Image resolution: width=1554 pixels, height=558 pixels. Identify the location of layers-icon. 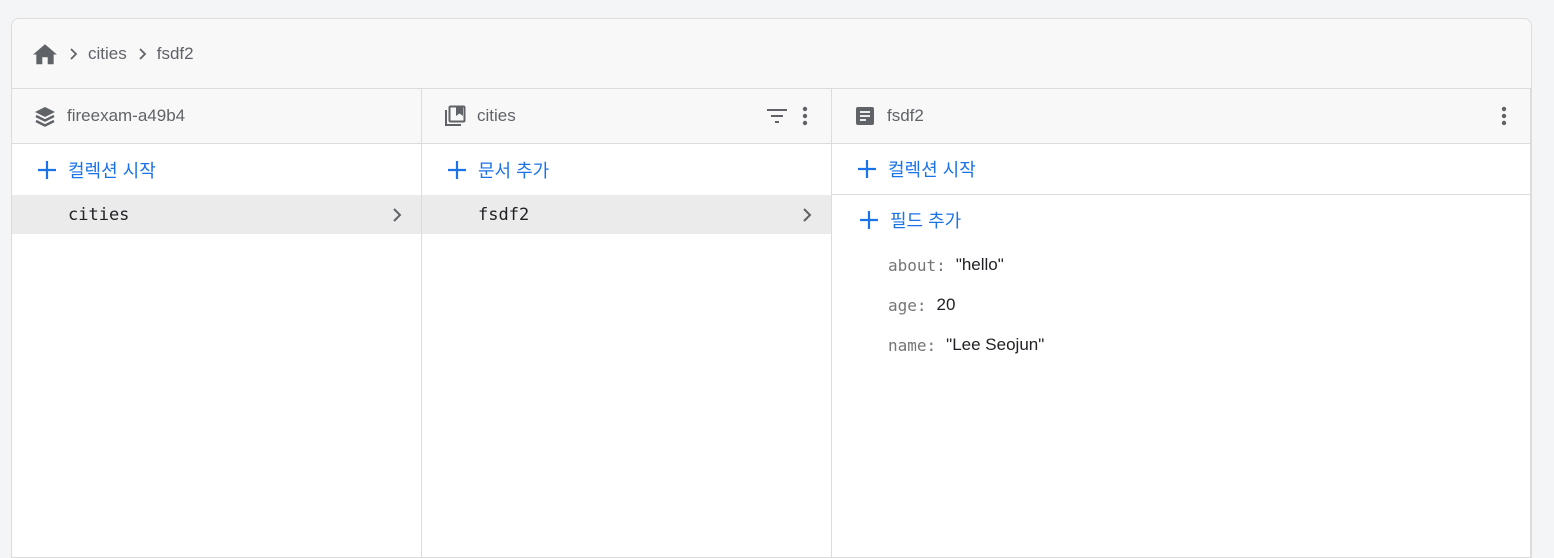
(45, 116).